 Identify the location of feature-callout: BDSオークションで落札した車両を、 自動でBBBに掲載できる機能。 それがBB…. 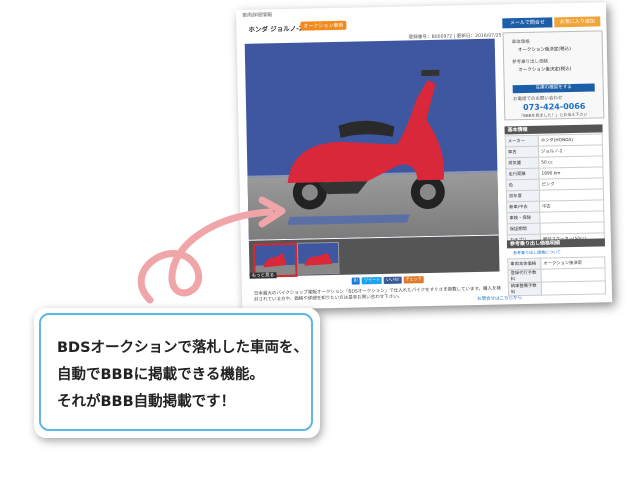
(177, 373).